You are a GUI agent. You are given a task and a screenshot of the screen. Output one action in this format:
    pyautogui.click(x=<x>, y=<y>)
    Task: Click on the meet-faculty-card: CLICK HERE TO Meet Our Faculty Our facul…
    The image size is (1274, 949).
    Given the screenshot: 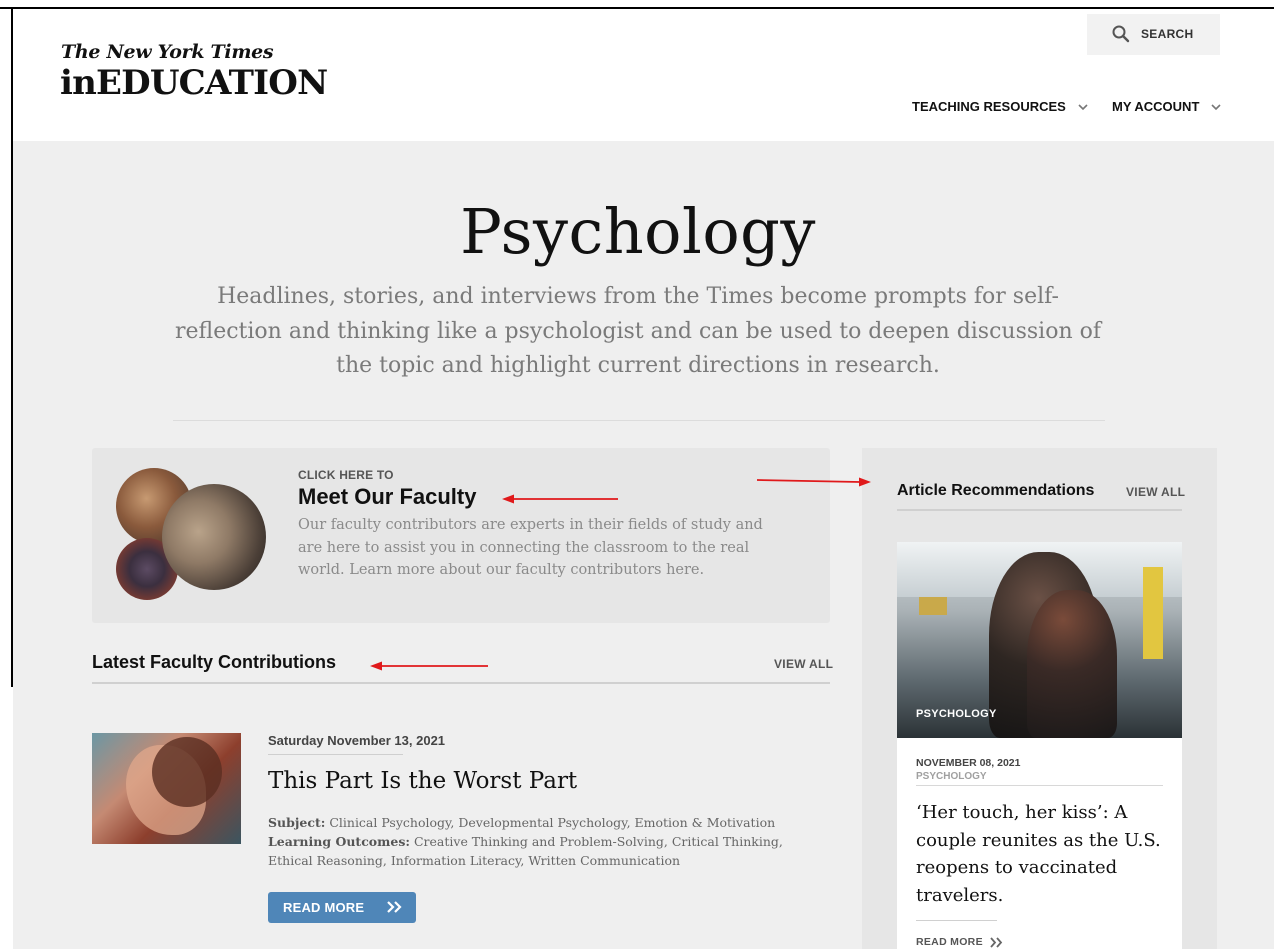 What is the action you would take?
    pyautogui.click(x=461, y=535)
    